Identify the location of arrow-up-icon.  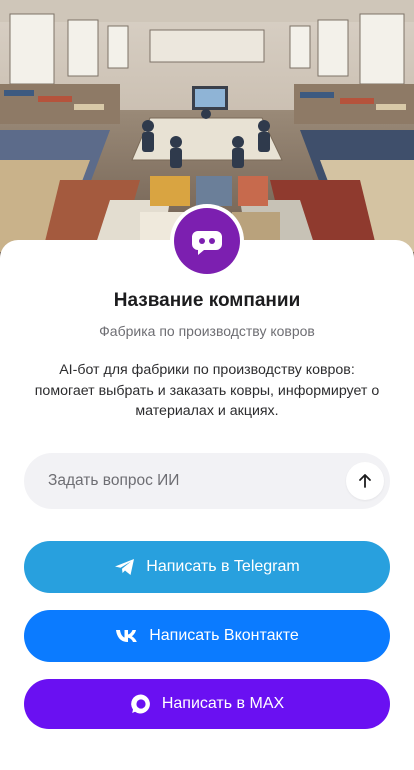
(365, 481).